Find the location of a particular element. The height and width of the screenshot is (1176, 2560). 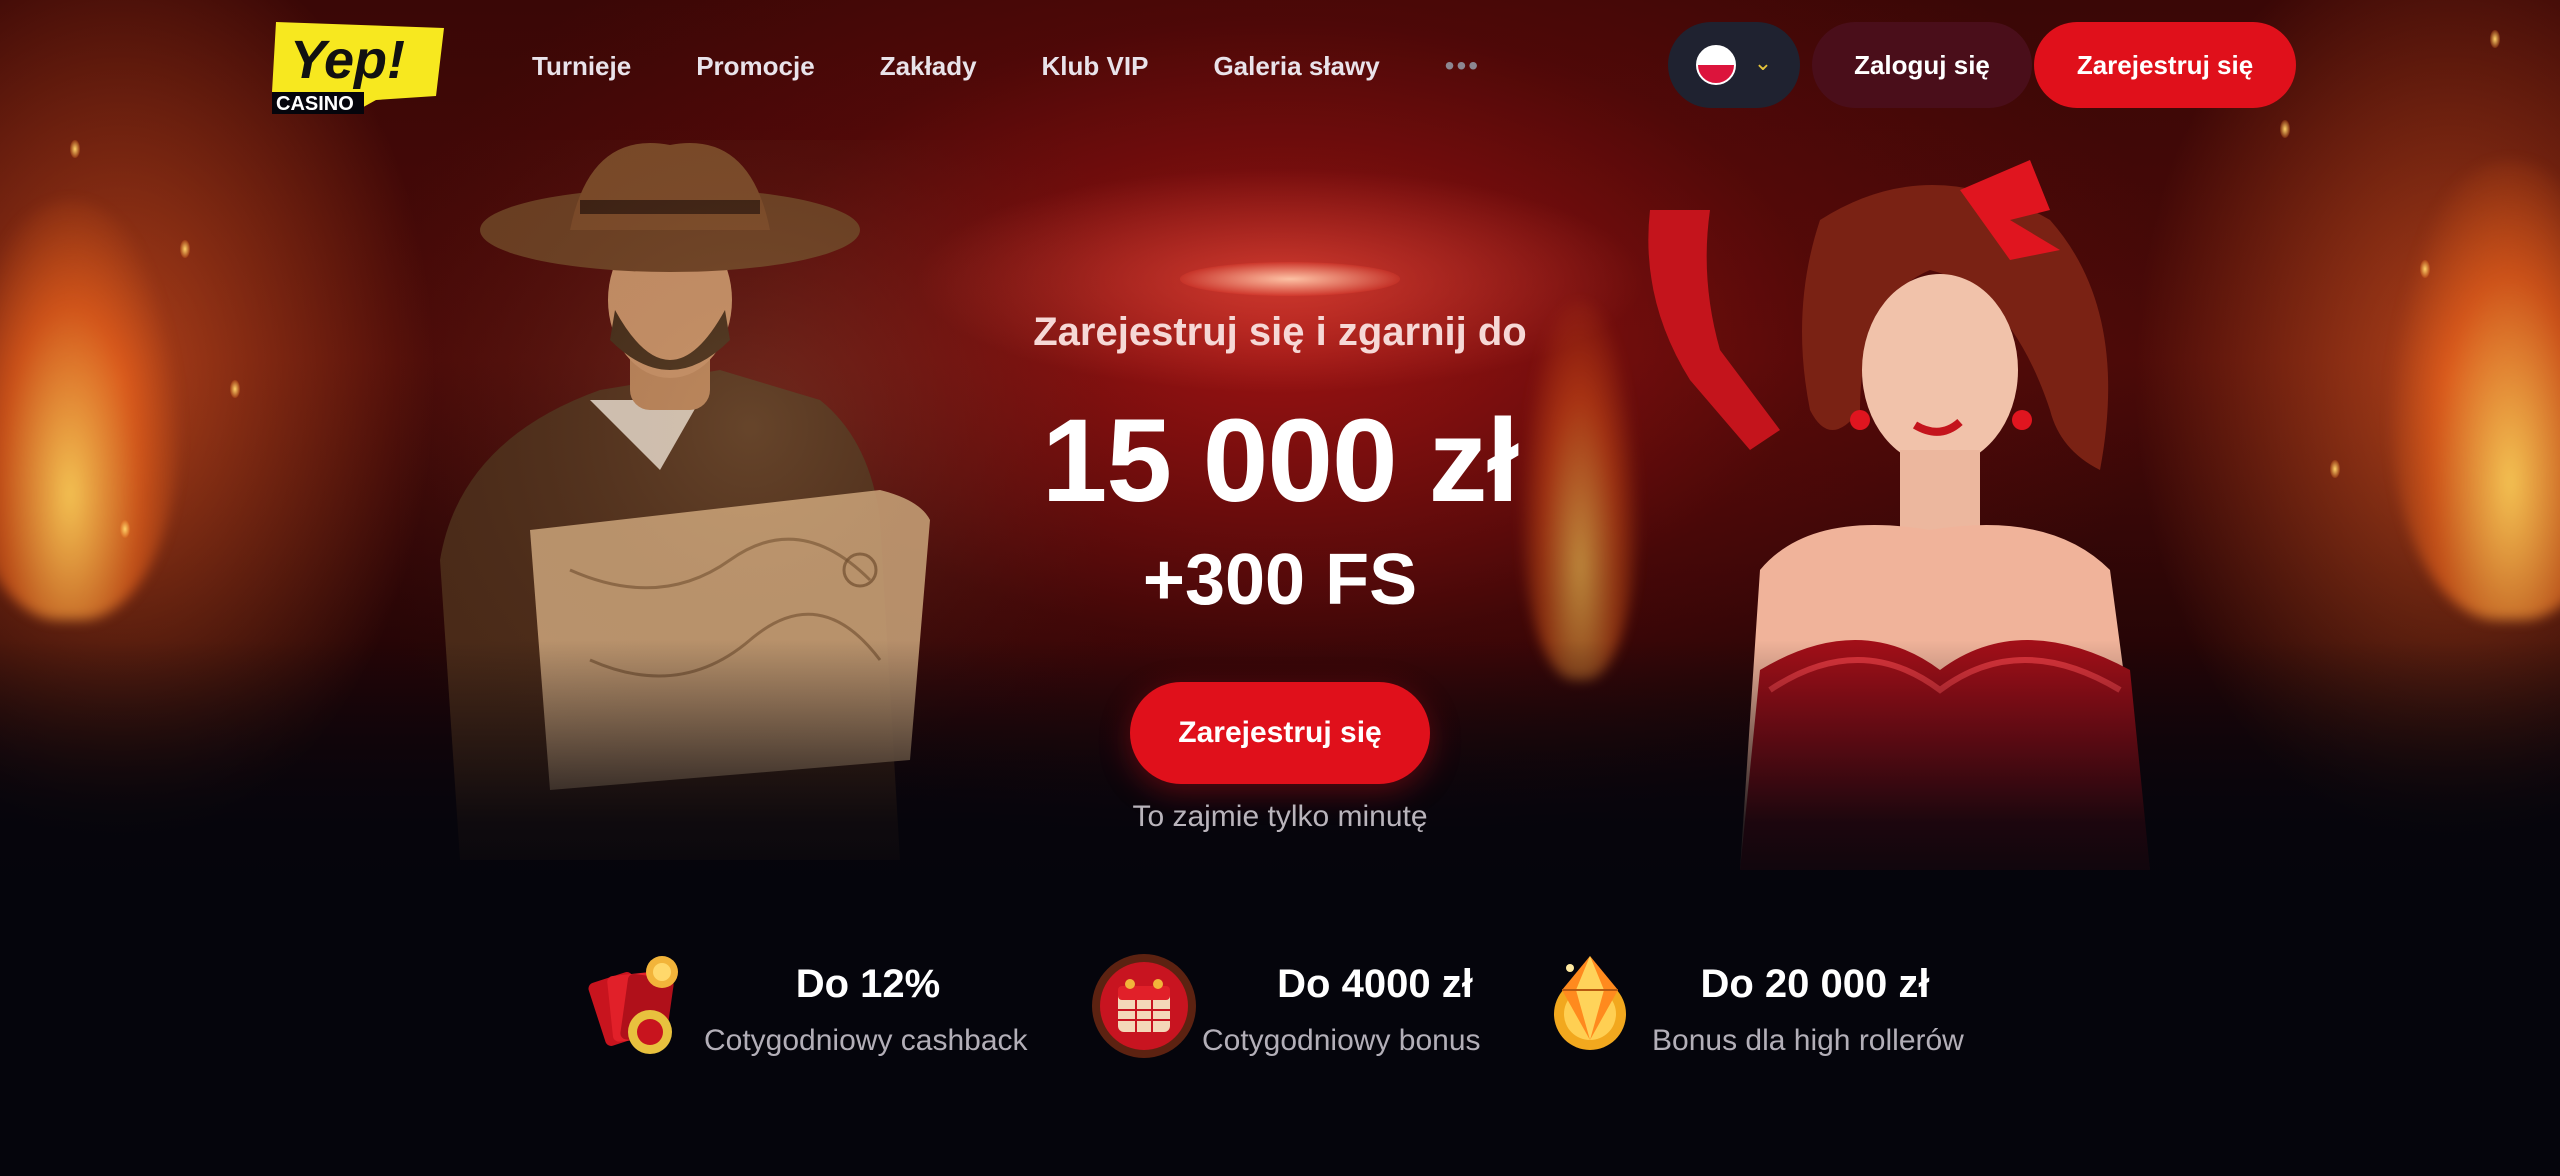

hero-free-spins: +300 FS is located at coordinates (1280, 580).